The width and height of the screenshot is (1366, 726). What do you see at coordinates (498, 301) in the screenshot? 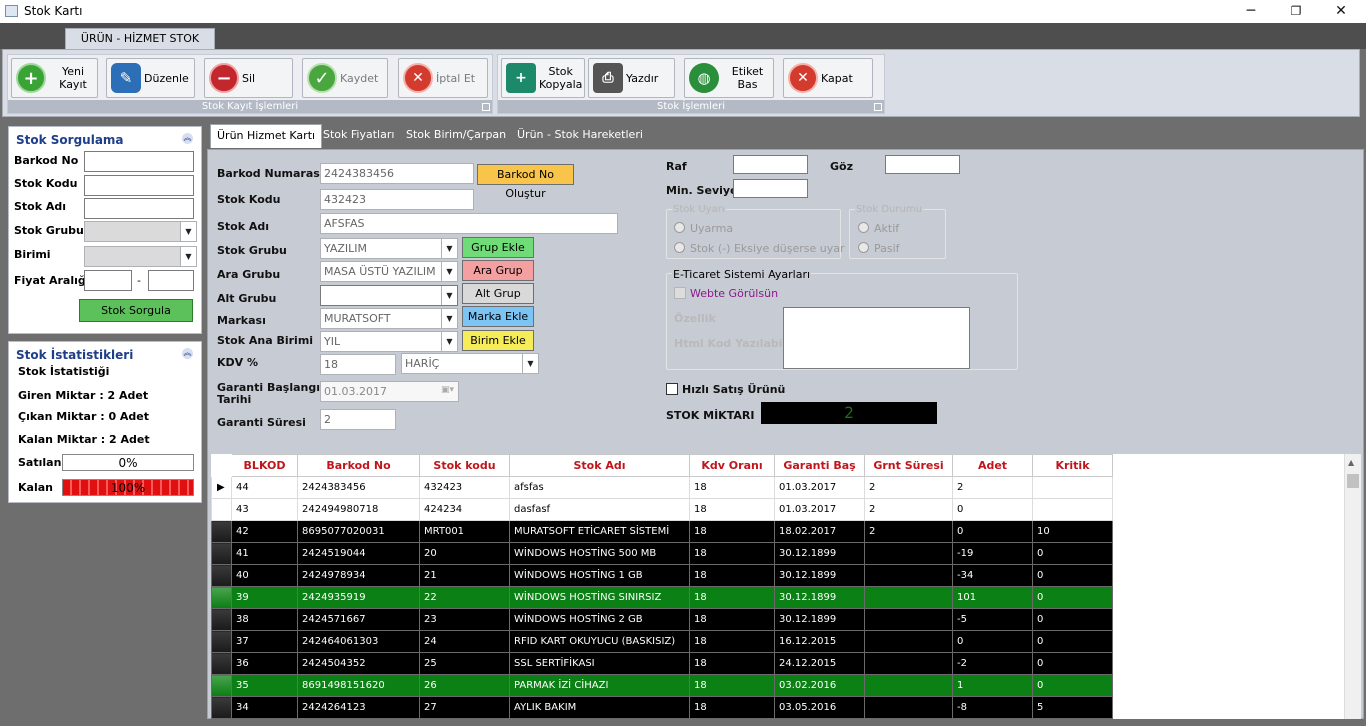
I see `add-alt-group-button: Alt Grup Ekle` at bounding box center [498, 301].